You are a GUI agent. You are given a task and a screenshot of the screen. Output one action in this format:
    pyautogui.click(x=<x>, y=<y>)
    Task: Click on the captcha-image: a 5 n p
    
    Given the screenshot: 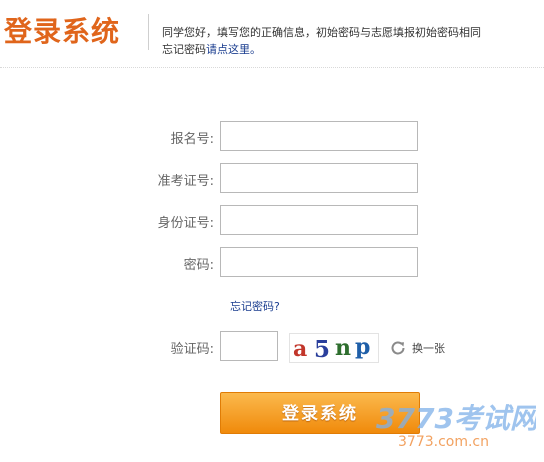 What is the action you would take?
    pyautogui.click(x=334, y=348)
    